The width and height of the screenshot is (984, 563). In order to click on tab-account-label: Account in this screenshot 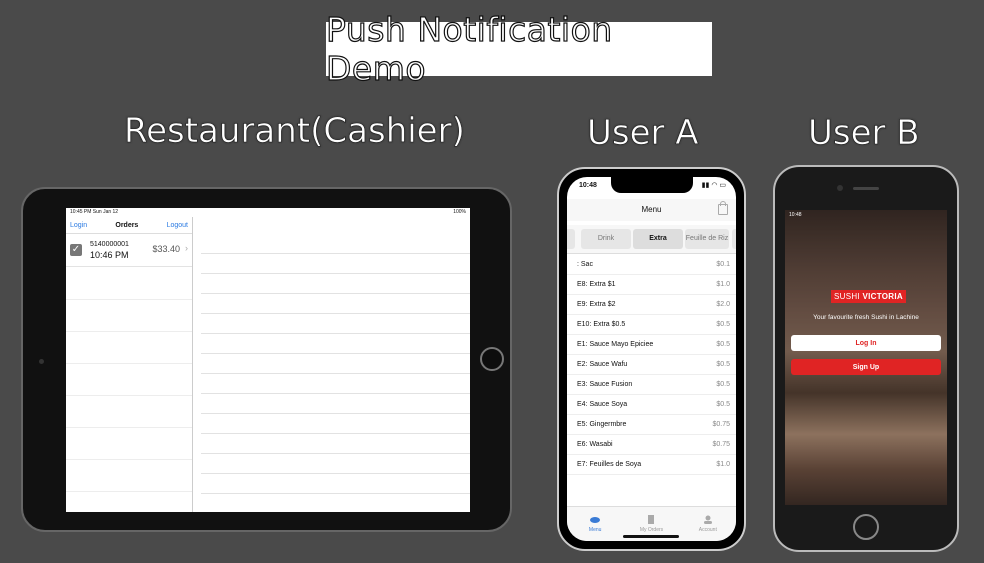, I will do `click(707, 530)`.